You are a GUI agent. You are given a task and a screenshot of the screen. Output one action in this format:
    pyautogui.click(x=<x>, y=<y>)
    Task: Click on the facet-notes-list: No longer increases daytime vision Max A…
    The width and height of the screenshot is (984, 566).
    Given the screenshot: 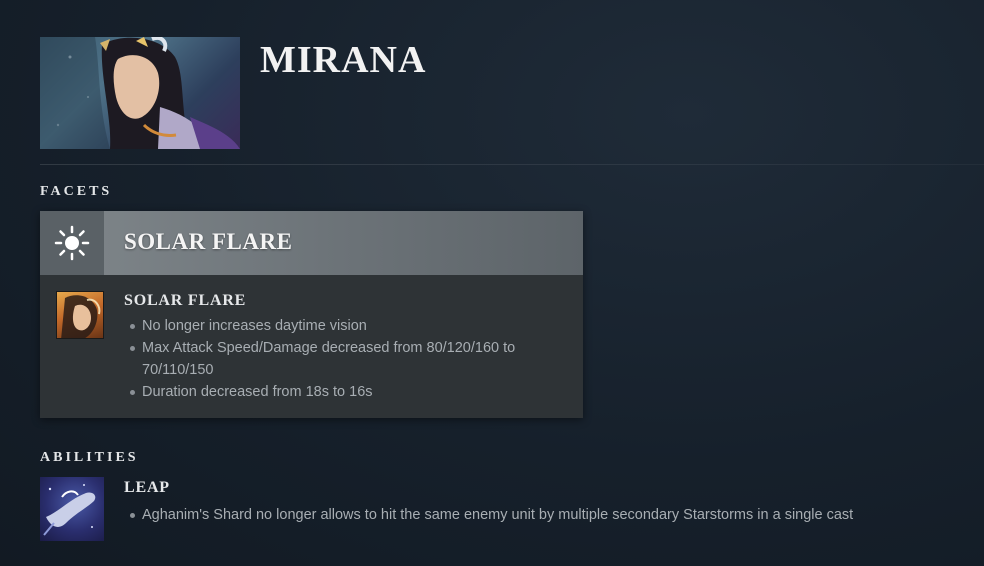 What is the action you would take?
    pyautogui.click(x=348, y=359)
    